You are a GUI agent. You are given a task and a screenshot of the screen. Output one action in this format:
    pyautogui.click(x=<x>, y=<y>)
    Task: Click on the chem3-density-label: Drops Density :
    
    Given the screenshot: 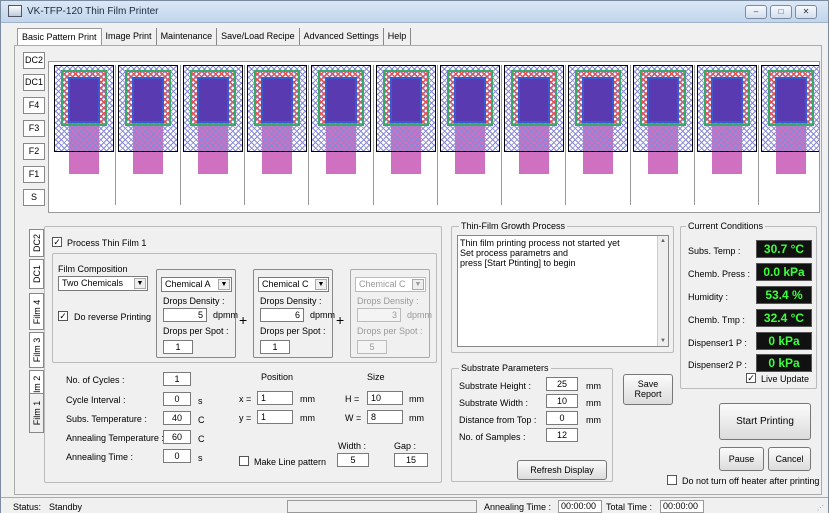 What is the action you would take?
    pyautogui.click(x=388, y=301)
    